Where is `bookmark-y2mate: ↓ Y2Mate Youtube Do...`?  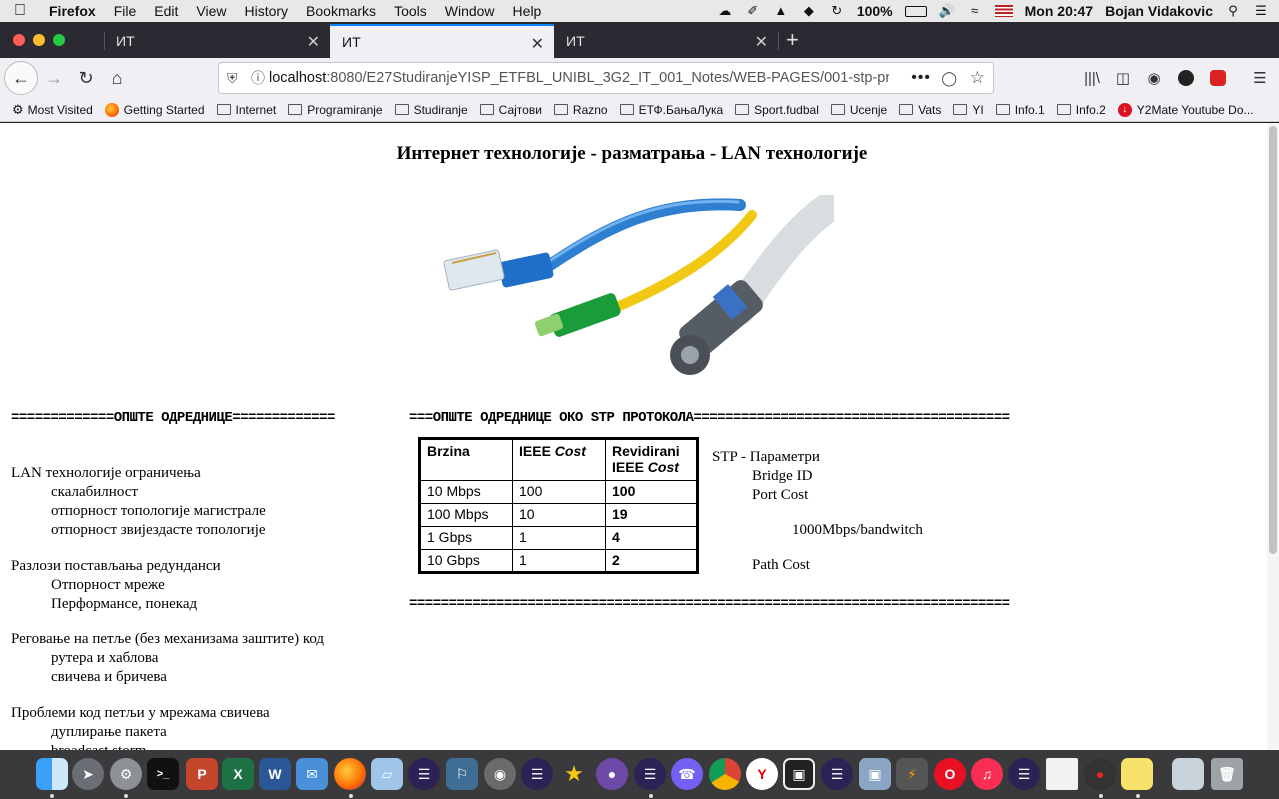
bookmark-y2mate: ↓ Y2Mate Youtube Do... is located at coordinates (1185, 109).